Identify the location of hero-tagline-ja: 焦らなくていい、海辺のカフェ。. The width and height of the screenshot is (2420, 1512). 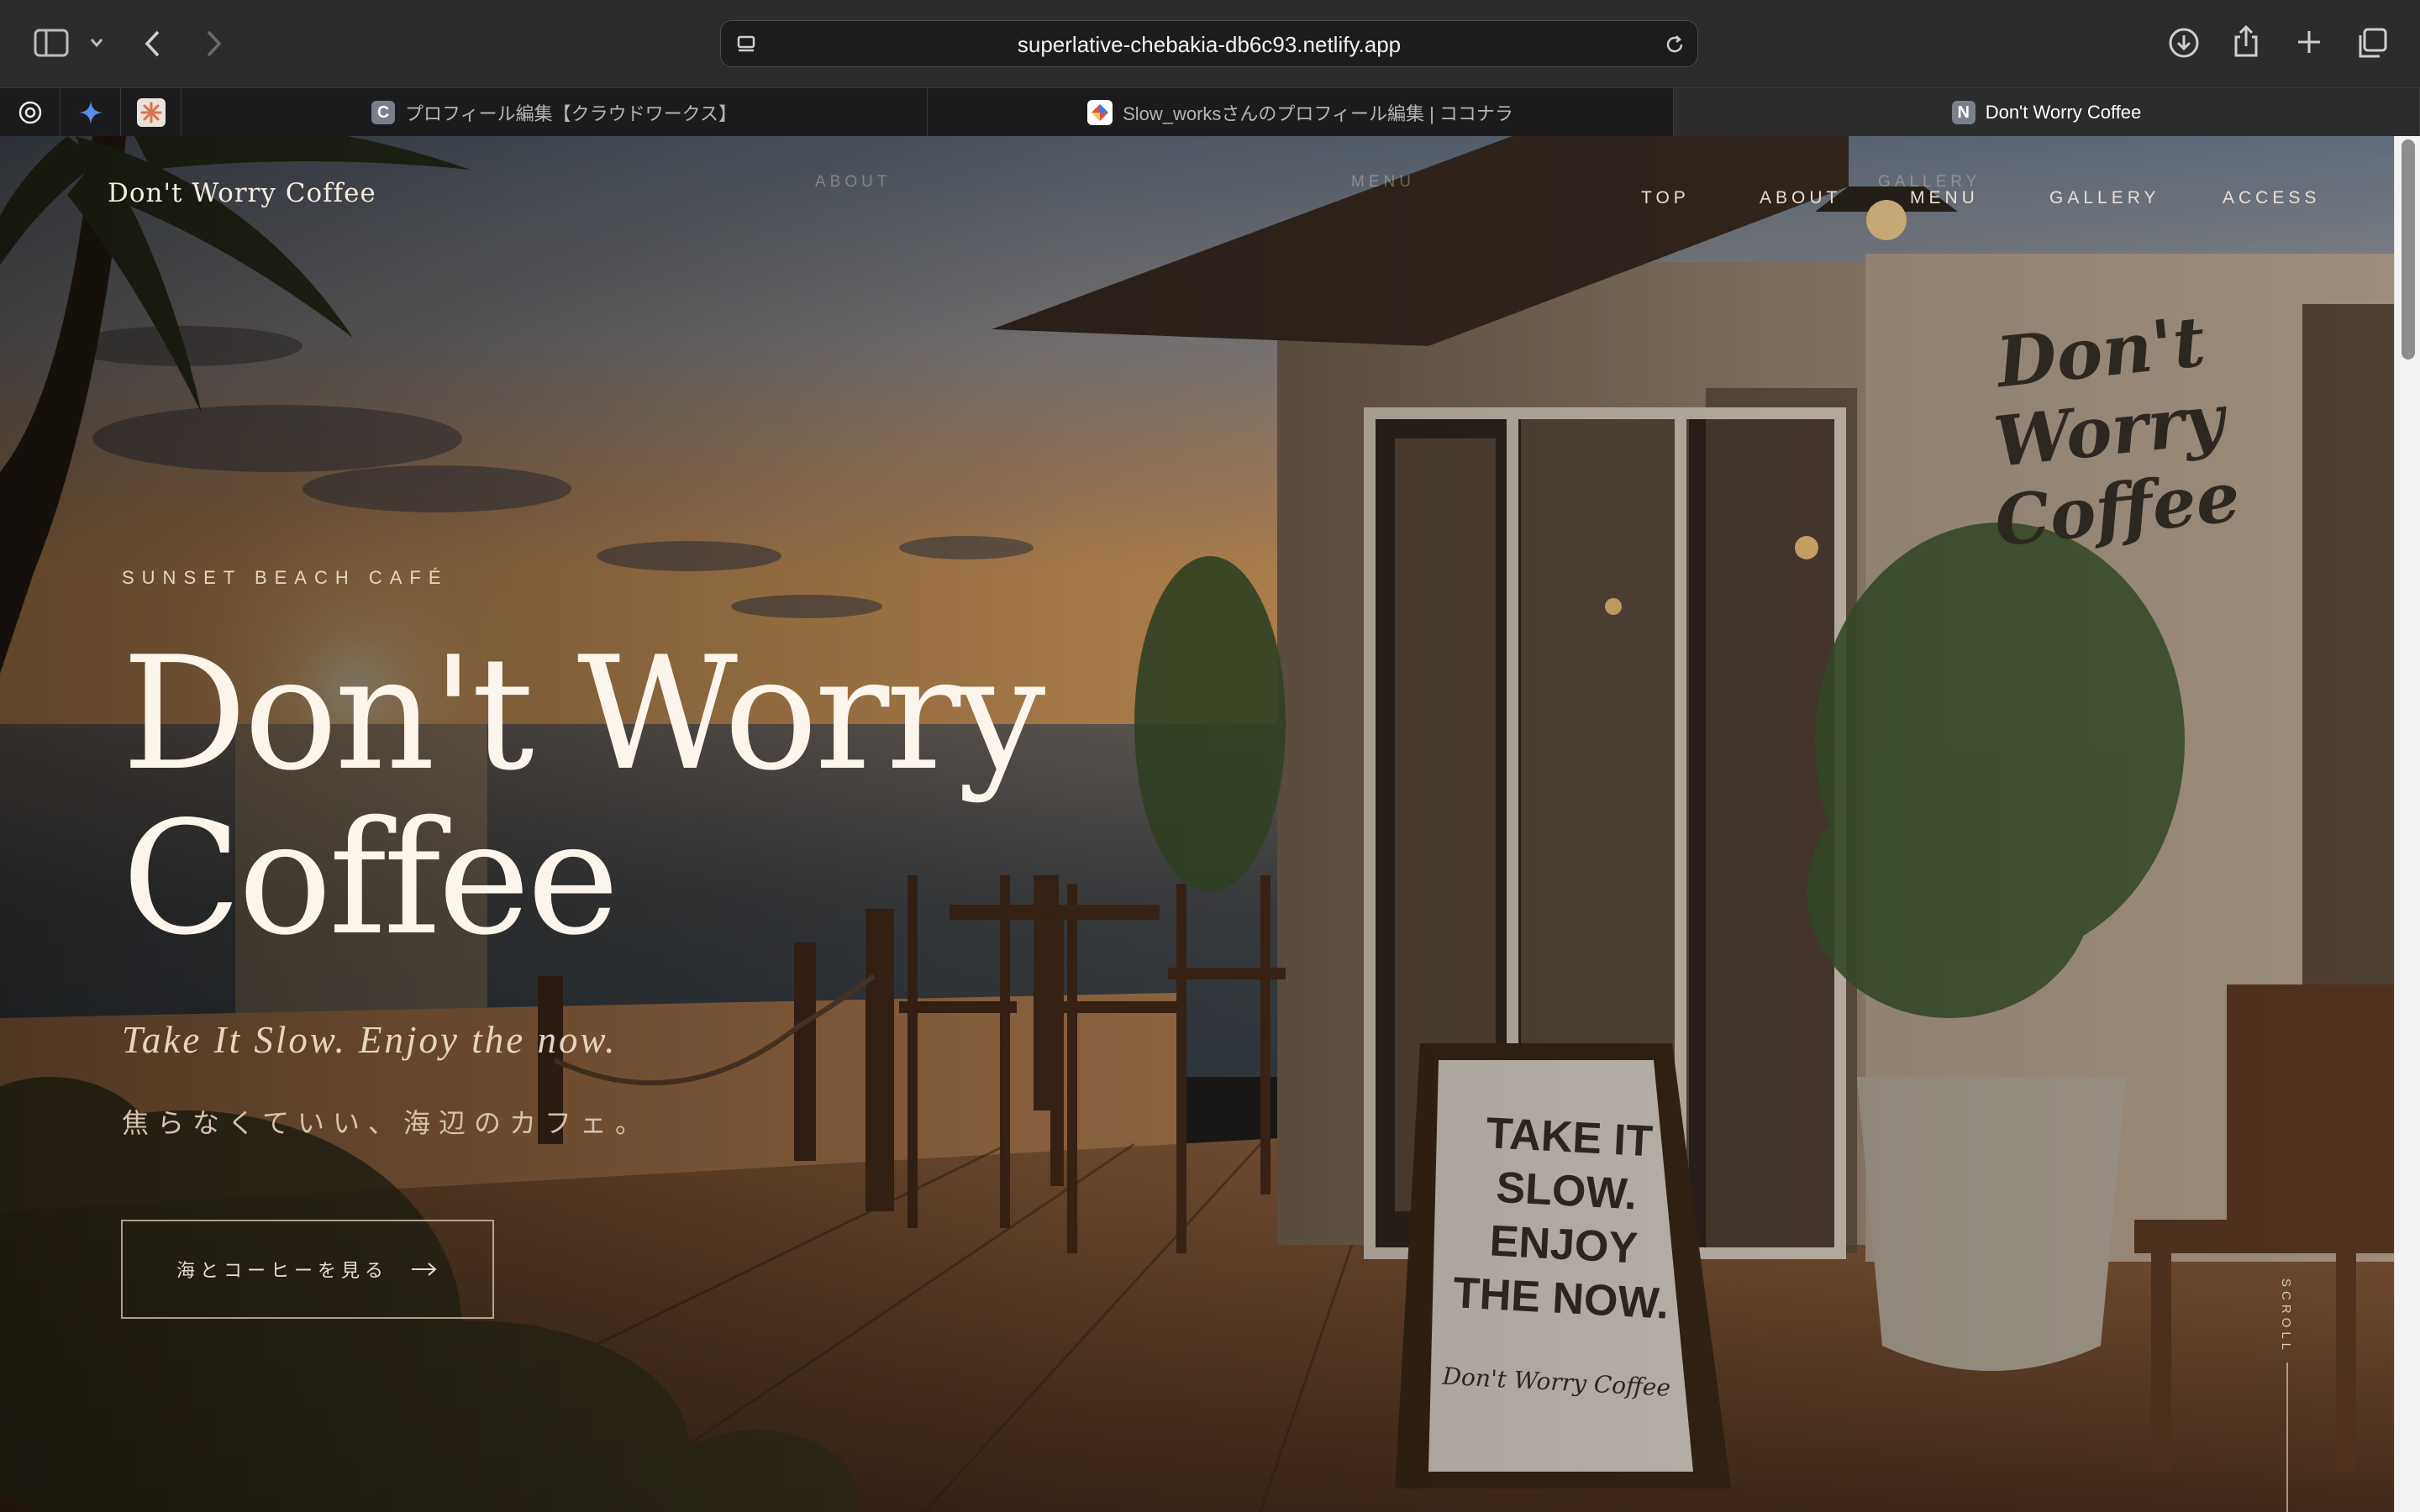
(386, 1123).